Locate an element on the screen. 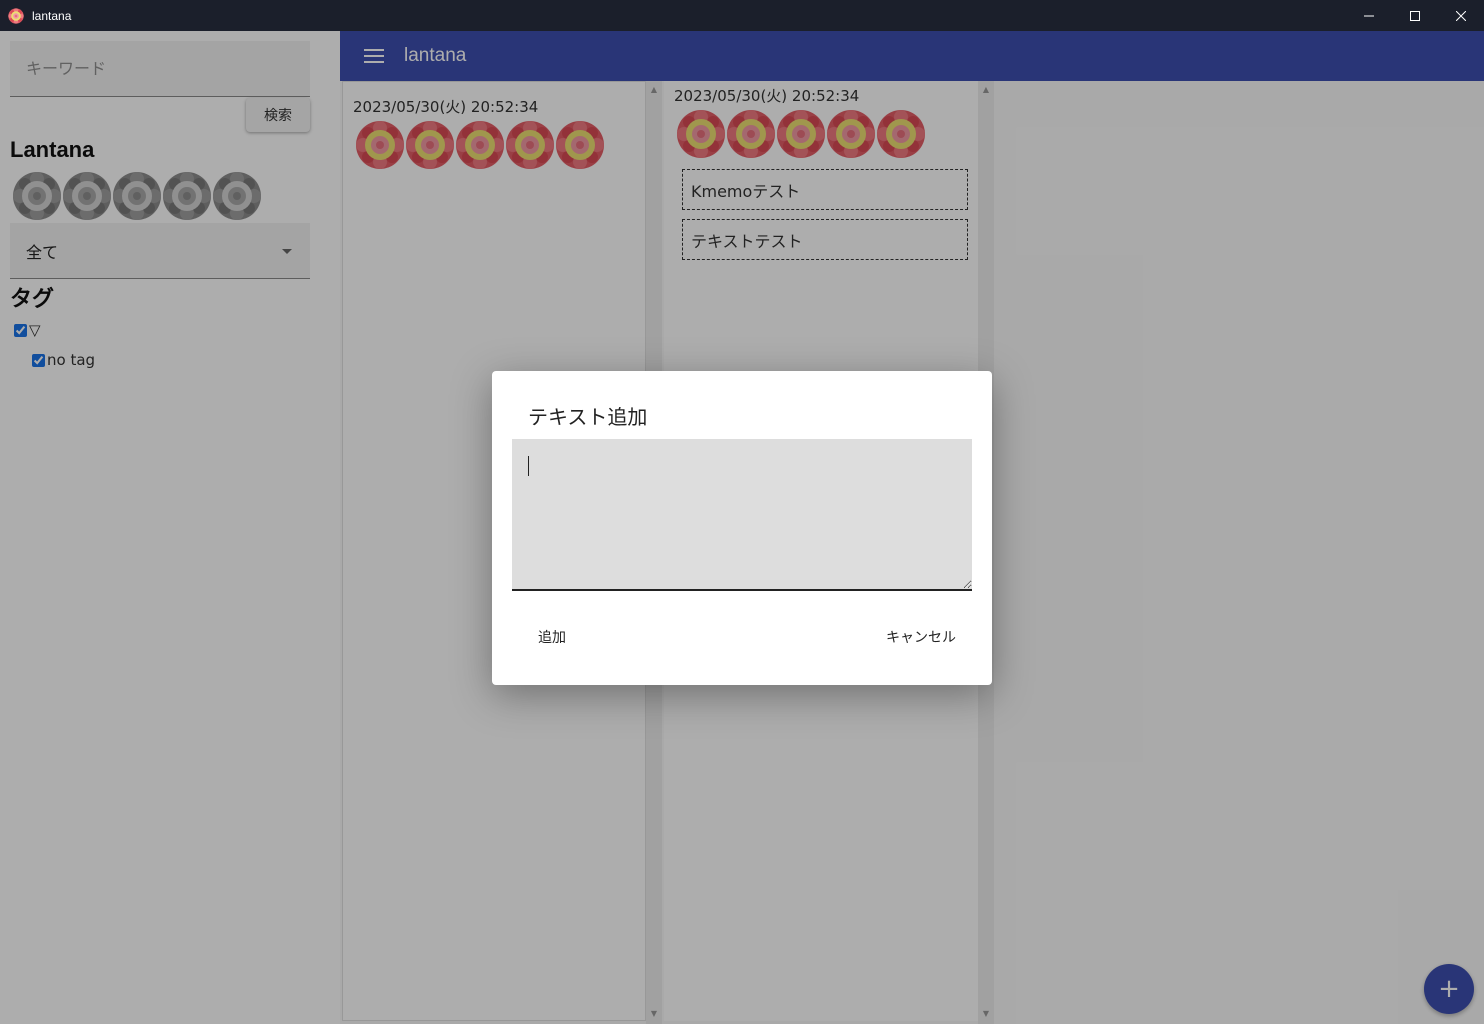  lantana-app-icon is located at coordinates (16, 15).